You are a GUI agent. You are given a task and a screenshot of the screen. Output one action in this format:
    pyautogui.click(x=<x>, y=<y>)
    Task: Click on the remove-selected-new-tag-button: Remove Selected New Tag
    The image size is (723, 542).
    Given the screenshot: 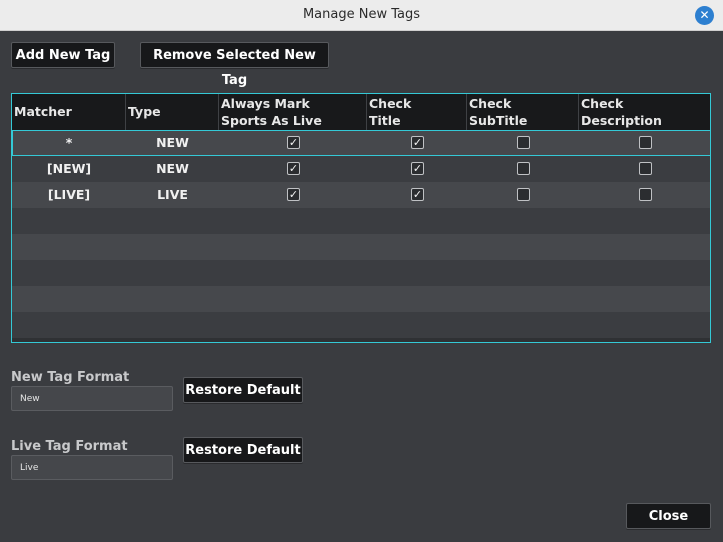 What is the action you would take?
    pyautogui.click(x=234, y=65)
    